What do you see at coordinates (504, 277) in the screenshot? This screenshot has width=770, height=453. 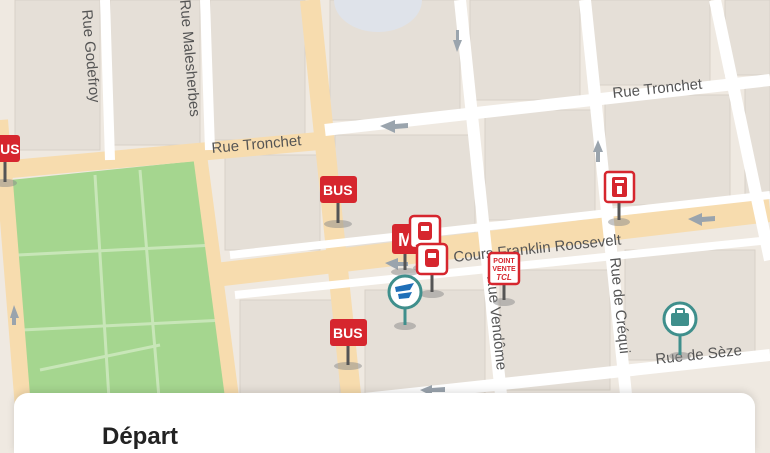 I see `point-vente-line3: TCL` at bounding box center [504, 277].